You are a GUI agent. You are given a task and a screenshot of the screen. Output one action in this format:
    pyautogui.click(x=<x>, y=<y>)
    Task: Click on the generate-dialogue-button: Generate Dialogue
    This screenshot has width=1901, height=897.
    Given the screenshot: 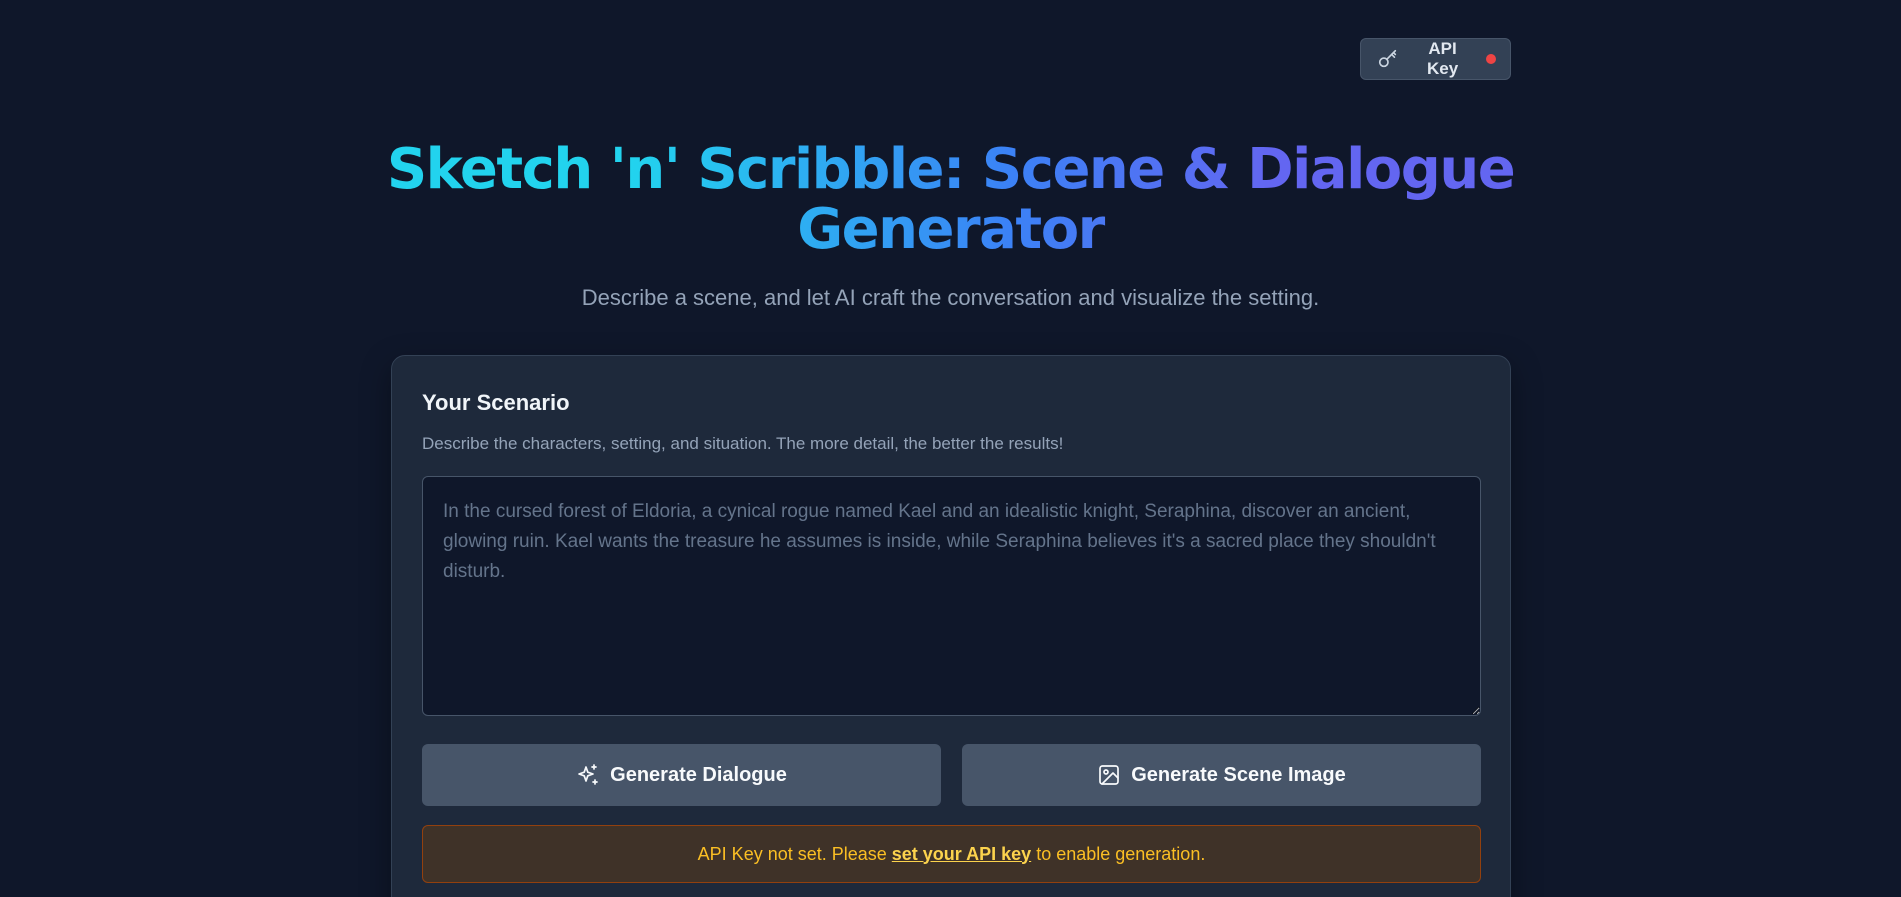 What is the action you would take?
    pyautogui.click(x=681, y=775)
    